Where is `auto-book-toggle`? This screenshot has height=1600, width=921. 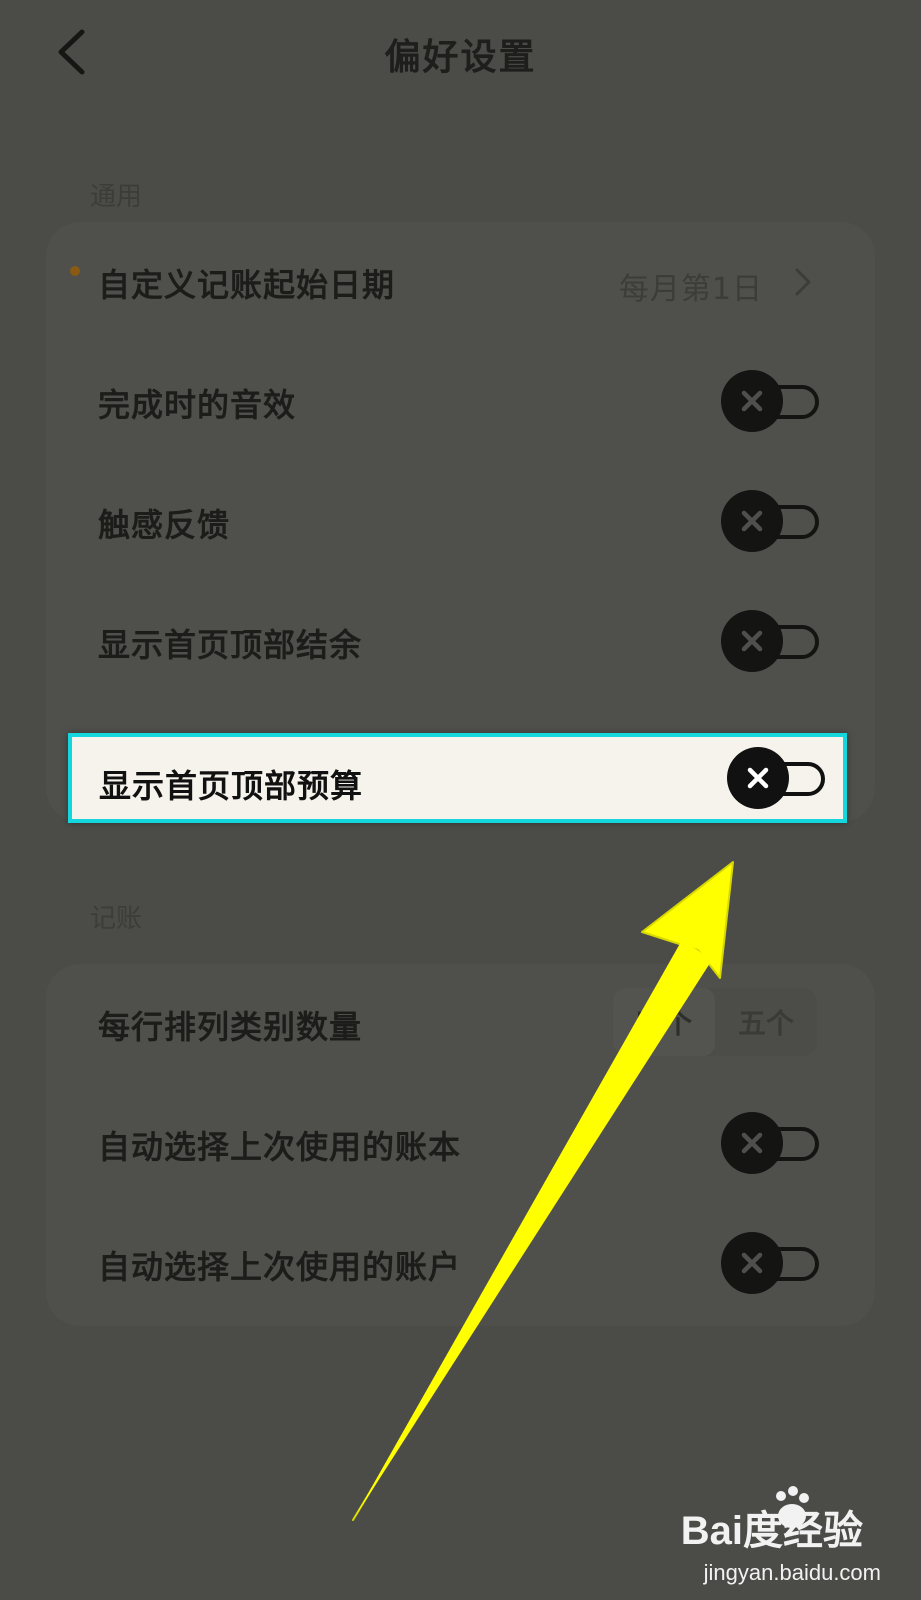
auto-book-toggle is located at coordinates (771, 1143).